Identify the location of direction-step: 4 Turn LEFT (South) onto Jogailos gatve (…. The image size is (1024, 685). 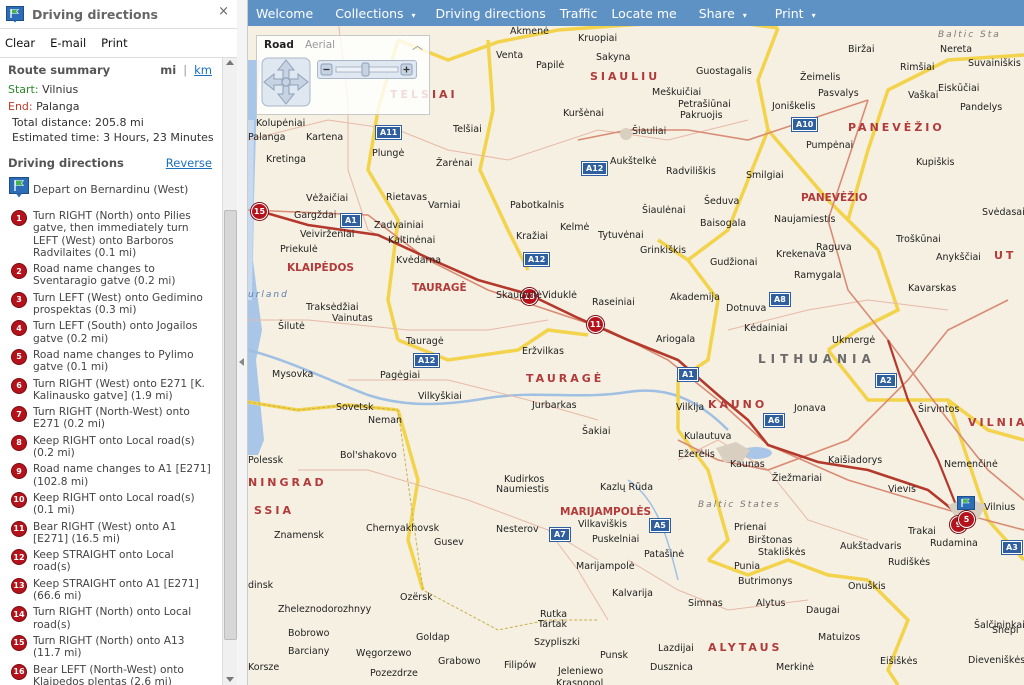
(111, 332).